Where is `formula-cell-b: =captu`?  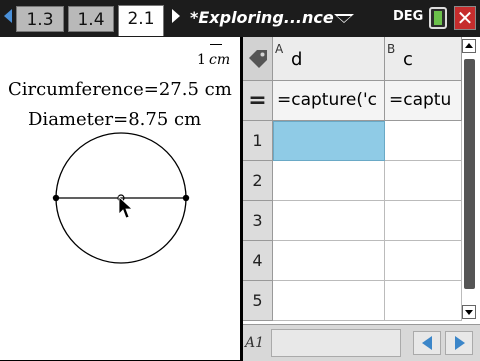
formula-cell-b: =captu is located at coordinates (423, 101).